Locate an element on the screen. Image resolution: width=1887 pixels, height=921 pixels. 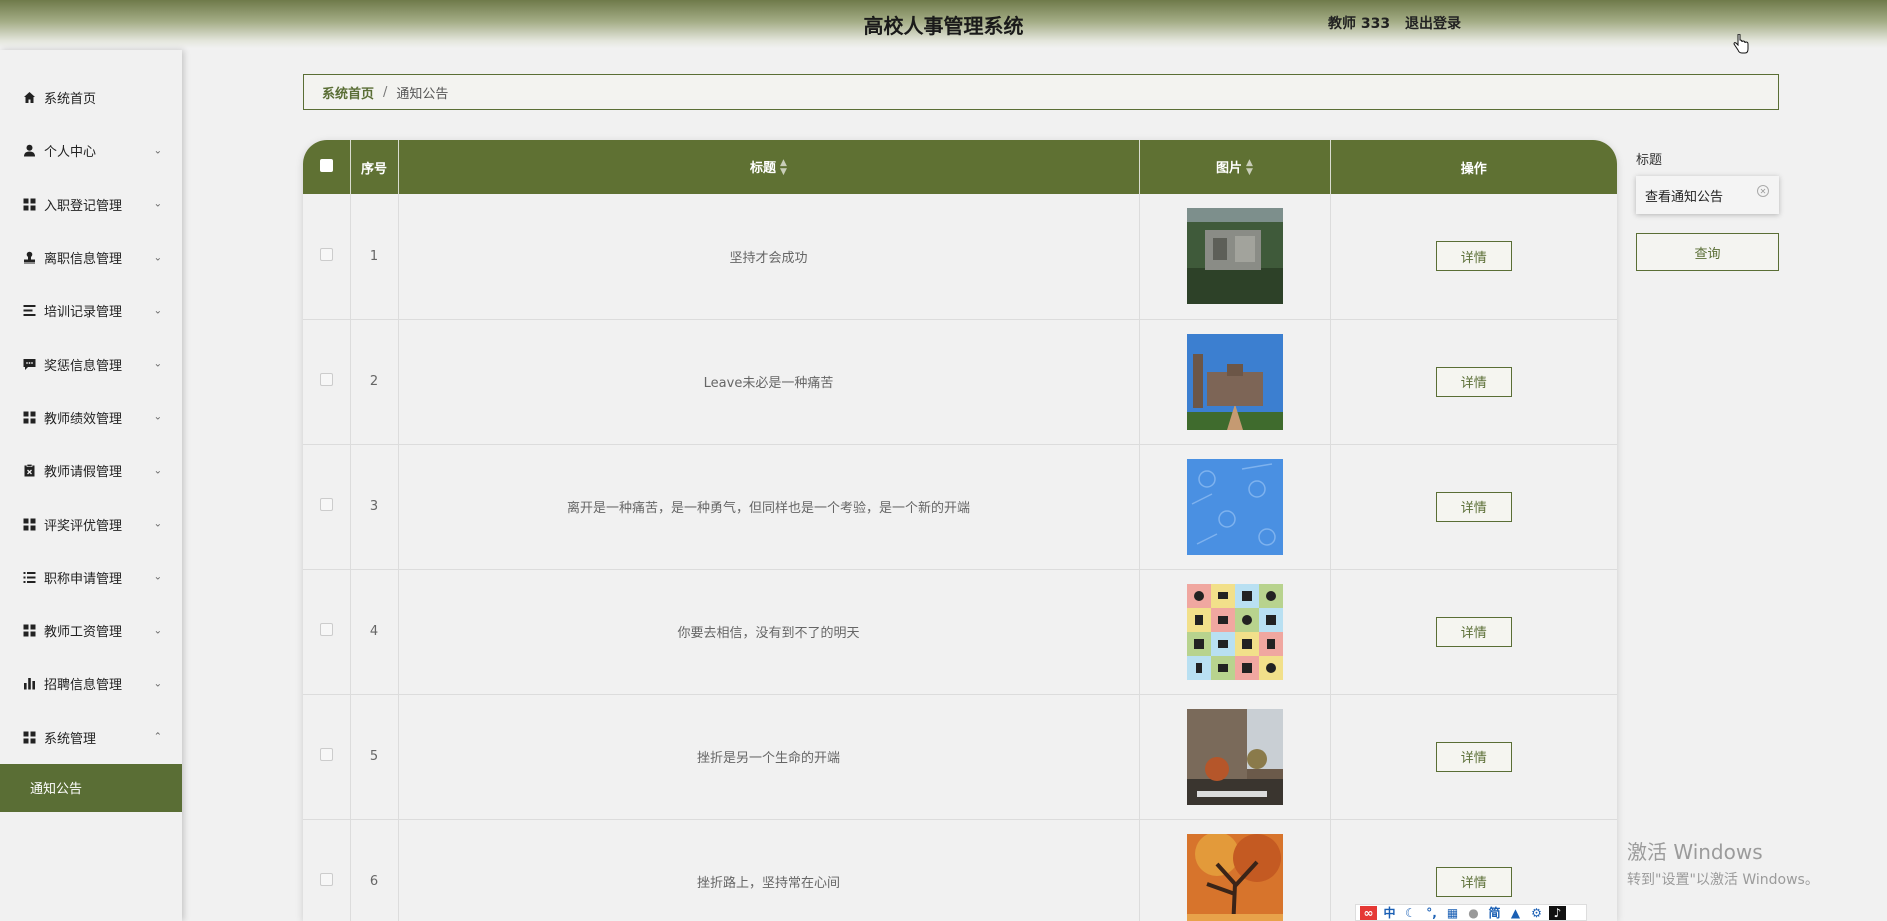
search-input: 查看通知公告 ✕ is located at coordinates (1707, 195).